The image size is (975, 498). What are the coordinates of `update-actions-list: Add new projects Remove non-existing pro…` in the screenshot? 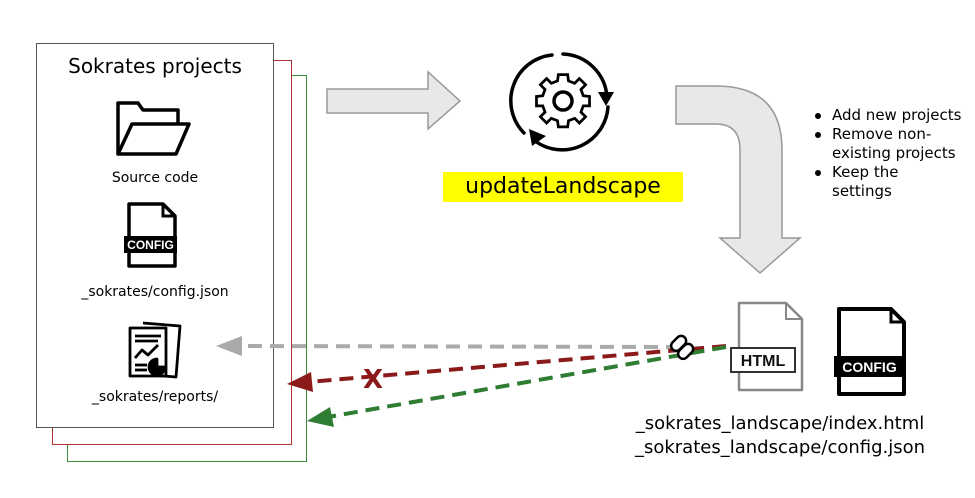 It's located at (887, 153).